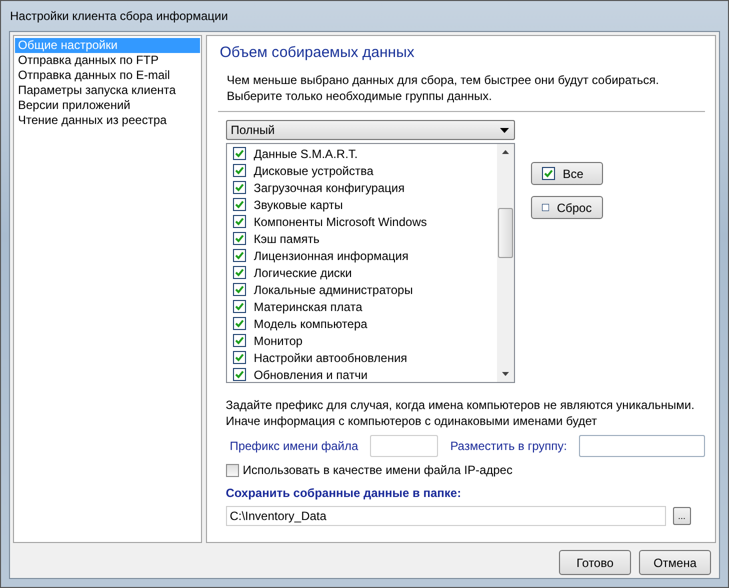 This screenshot has width=729, height=588. Describe the element at coordinates (107, 75) in the screenshot. I see `sidebar-item: Отправка данных по E-mail` at that location.